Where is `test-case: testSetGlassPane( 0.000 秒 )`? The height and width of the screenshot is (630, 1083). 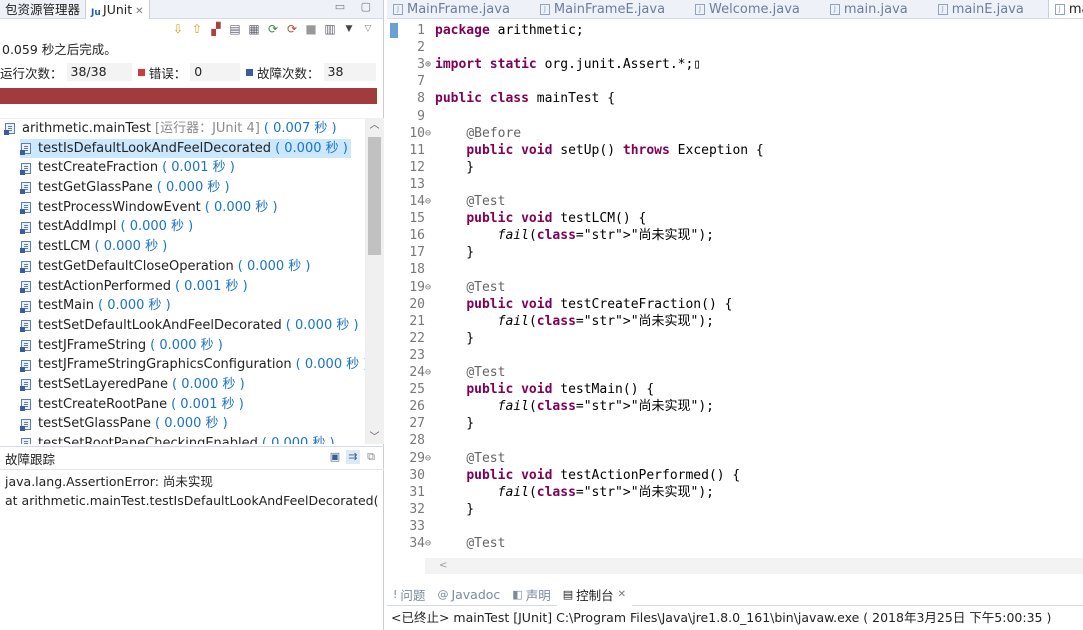 test-case: testSetGlassPane( 0.000 秒 ) is located at coordinates (124, 424).